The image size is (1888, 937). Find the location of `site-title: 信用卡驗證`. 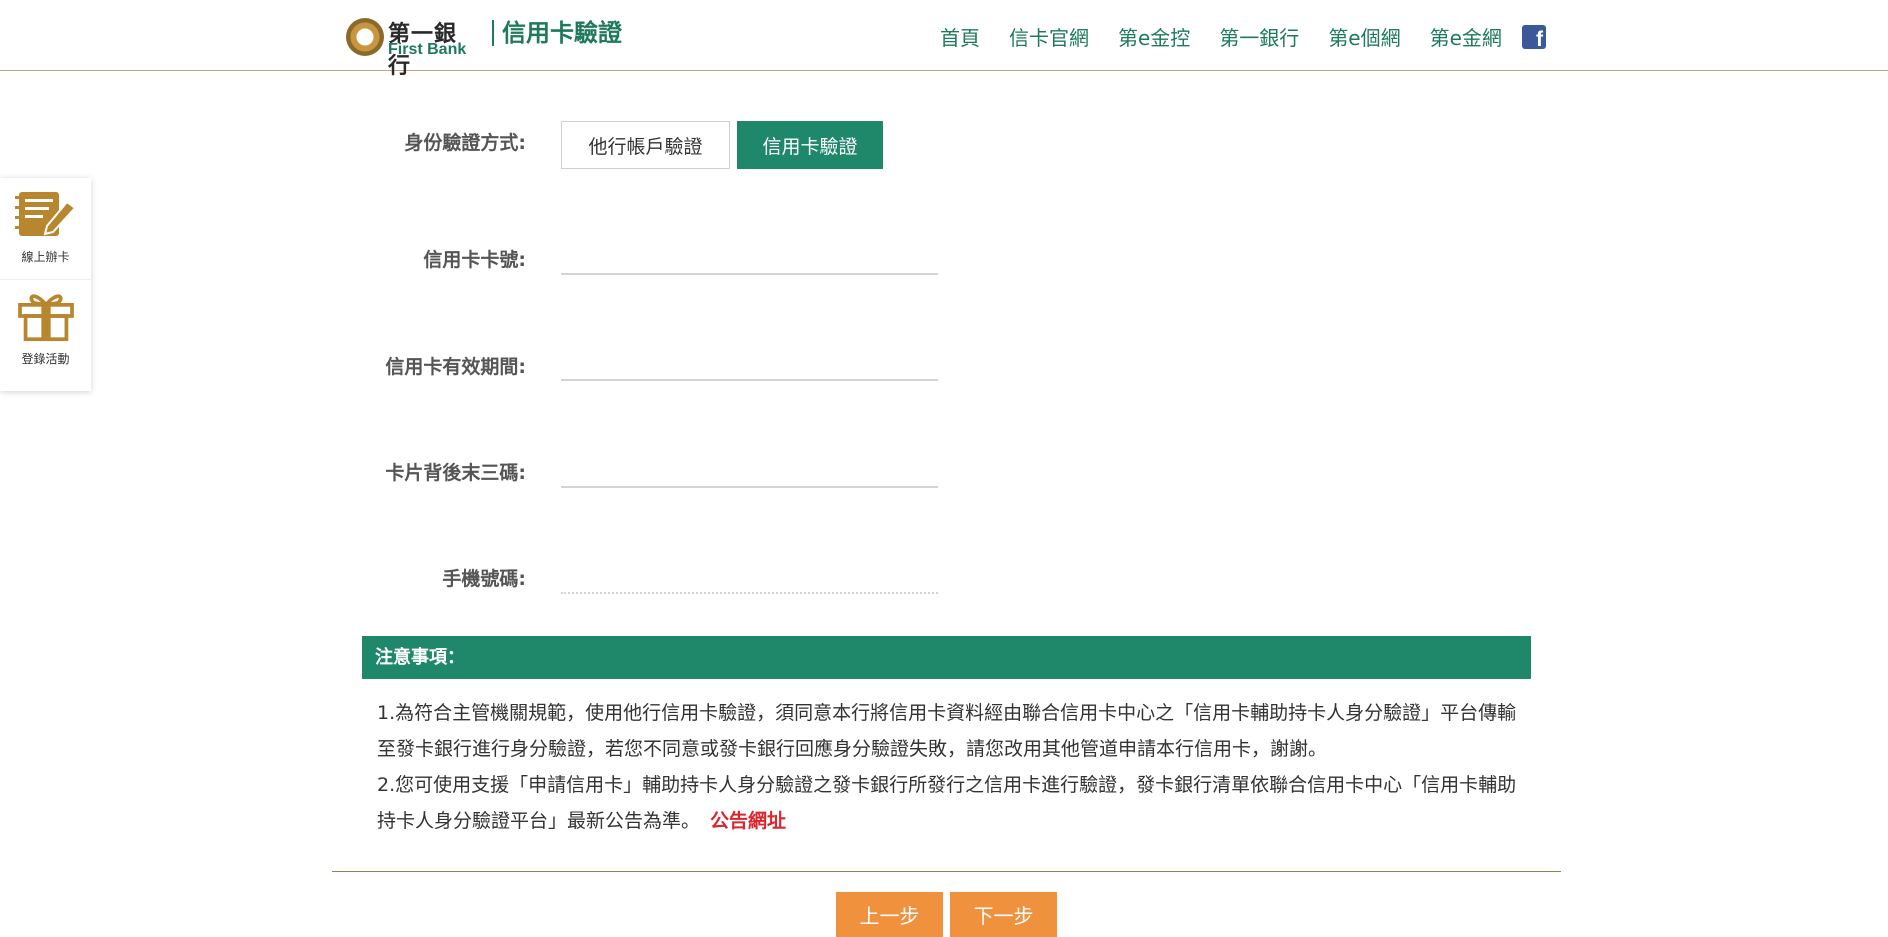

site-title: 信用卡驗證 is located at coordinates (557, 33).